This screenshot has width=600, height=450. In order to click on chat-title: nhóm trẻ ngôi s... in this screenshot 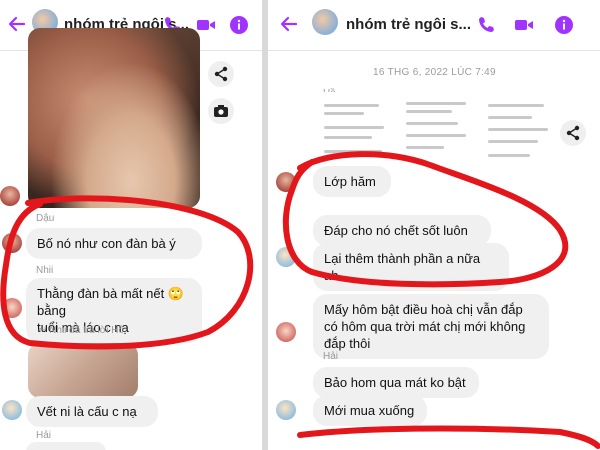, I will do `click(408, 24)`.